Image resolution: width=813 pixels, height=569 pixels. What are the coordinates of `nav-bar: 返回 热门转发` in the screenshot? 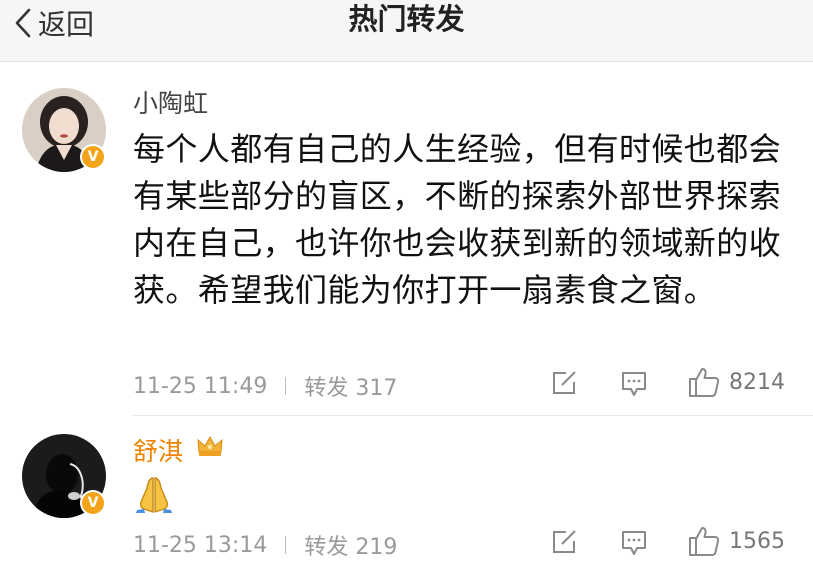 It's located at (406, 31).